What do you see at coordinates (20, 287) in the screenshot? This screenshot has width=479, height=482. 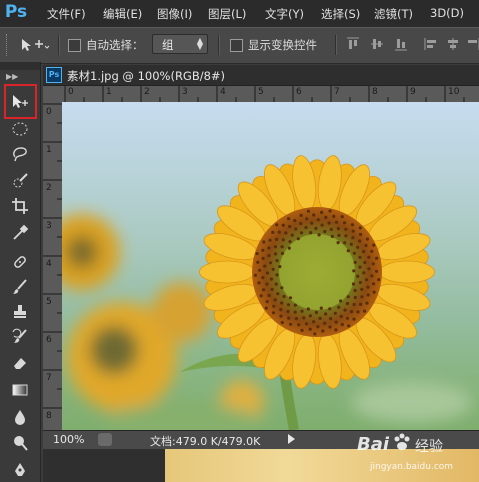 I see `brush-tool-icon` at bounding box center [20, 287].